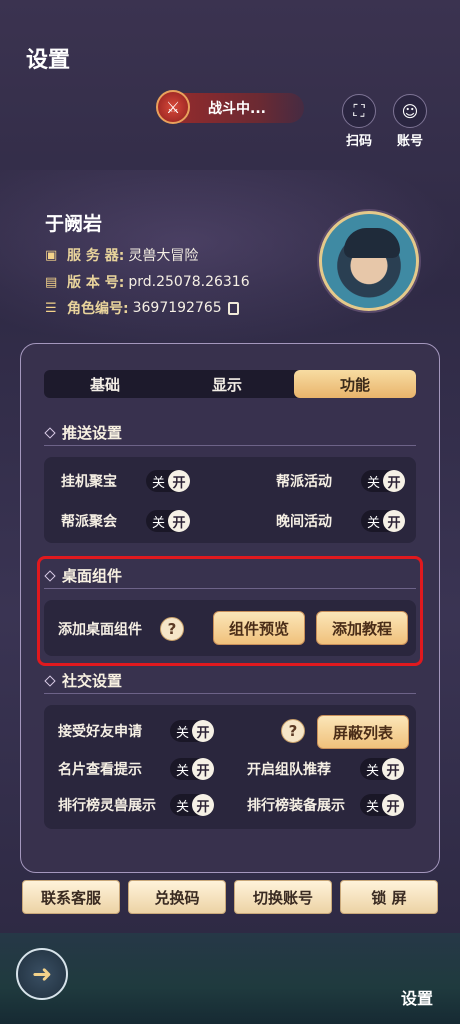 This screenshot has width=460, height=1024. I want to click on option-label: 挂机聚宝, so click(89, 482).